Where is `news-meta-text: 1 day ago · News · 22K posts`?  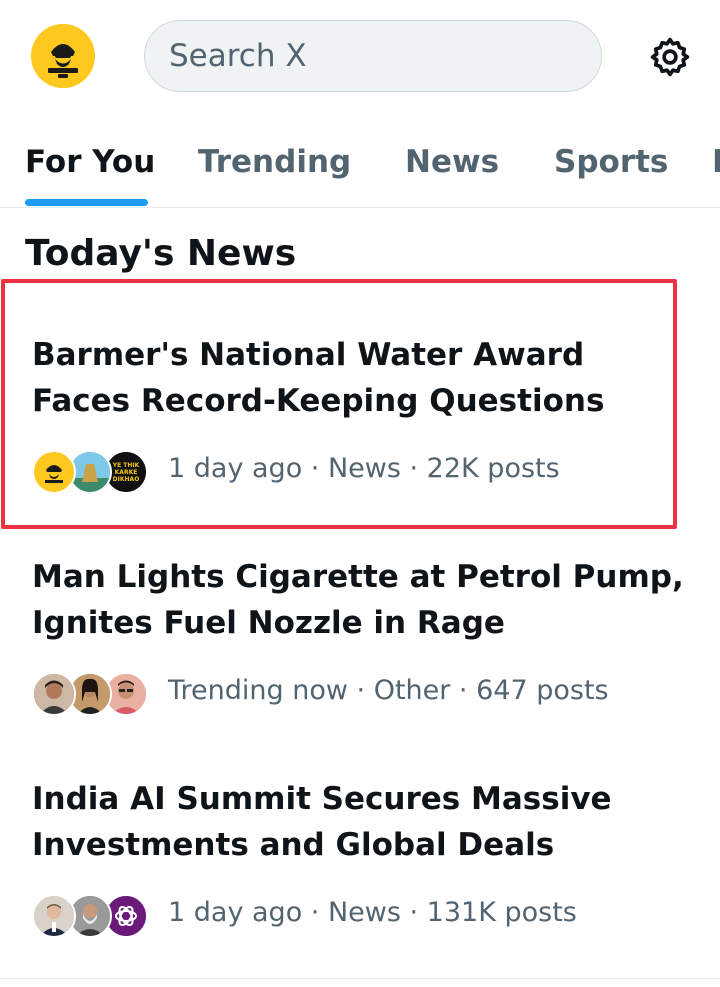 news-meta-text: 1 day ago · News · 22K posts is located at coordinates (364, 468).